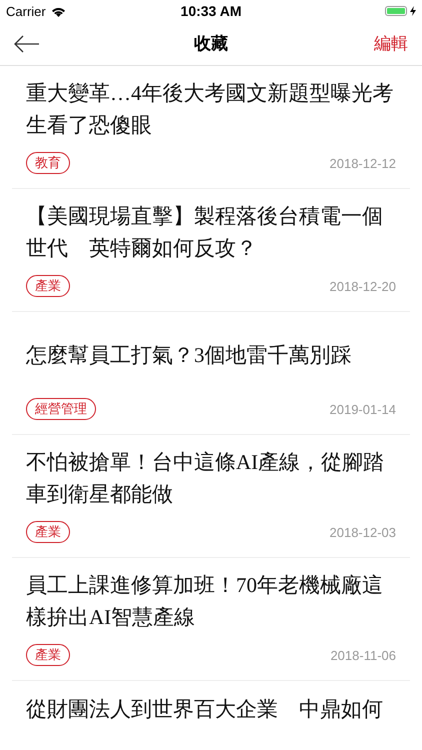  I want to click on carrier-label: Carrier, so click(26, 11).